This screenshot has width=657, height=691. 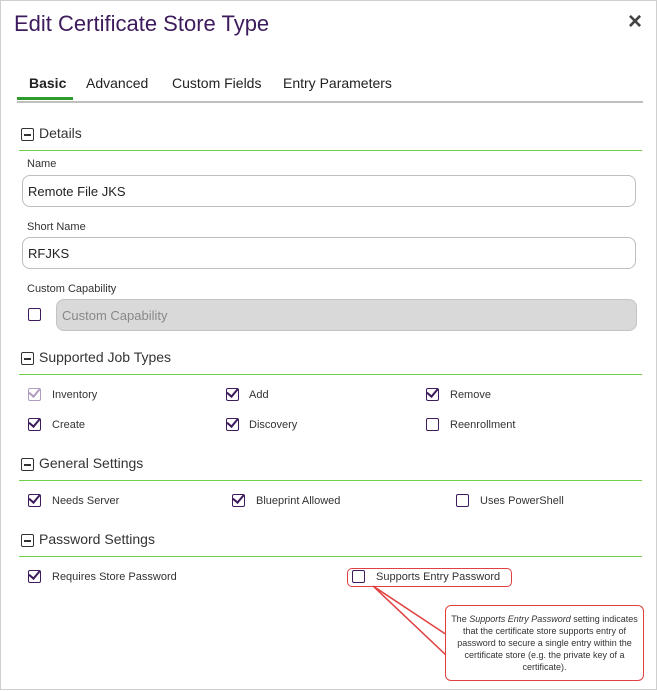 What do you see at coordinates (432, 424) in the screenshot?
I see `reenrollment-checkbox` at bounding box center [432, 424].